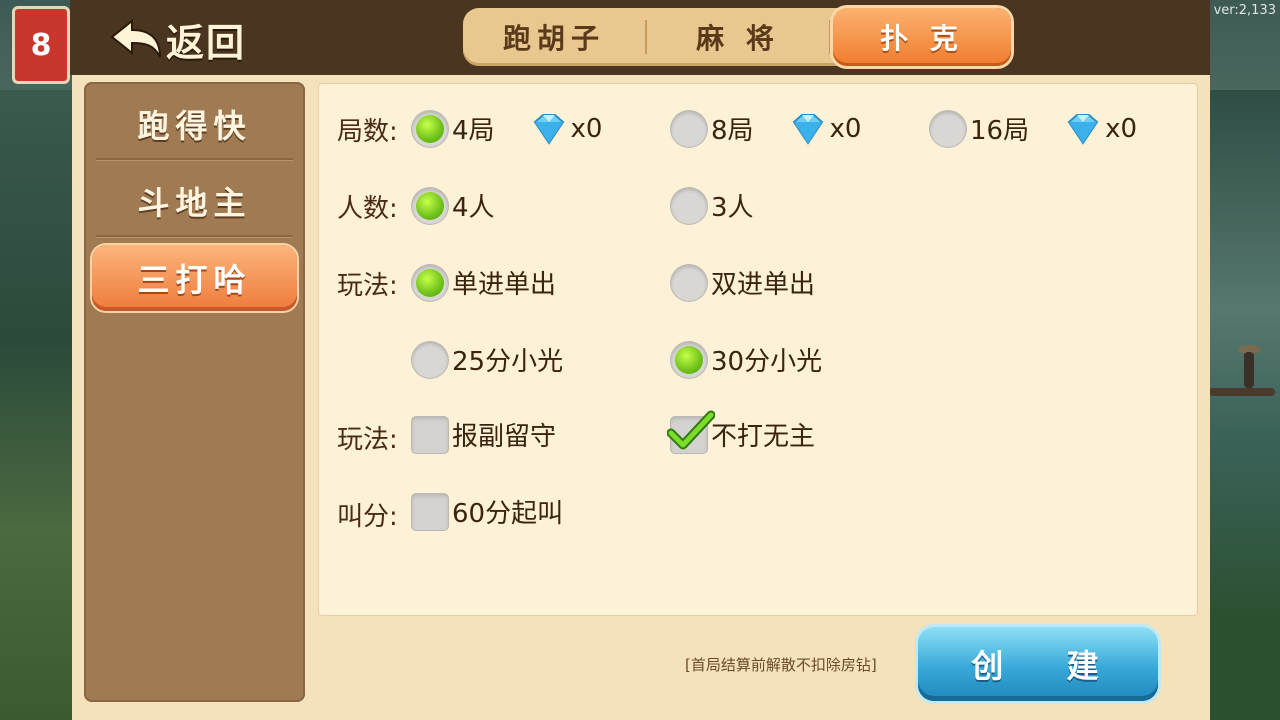 The height and width of the screenshot is (720, 1280). What do you see at coordinates (504, 285) in the screenshot?
I see `play-mode-option-label: 单进单出` at bounding box center [504, 285].